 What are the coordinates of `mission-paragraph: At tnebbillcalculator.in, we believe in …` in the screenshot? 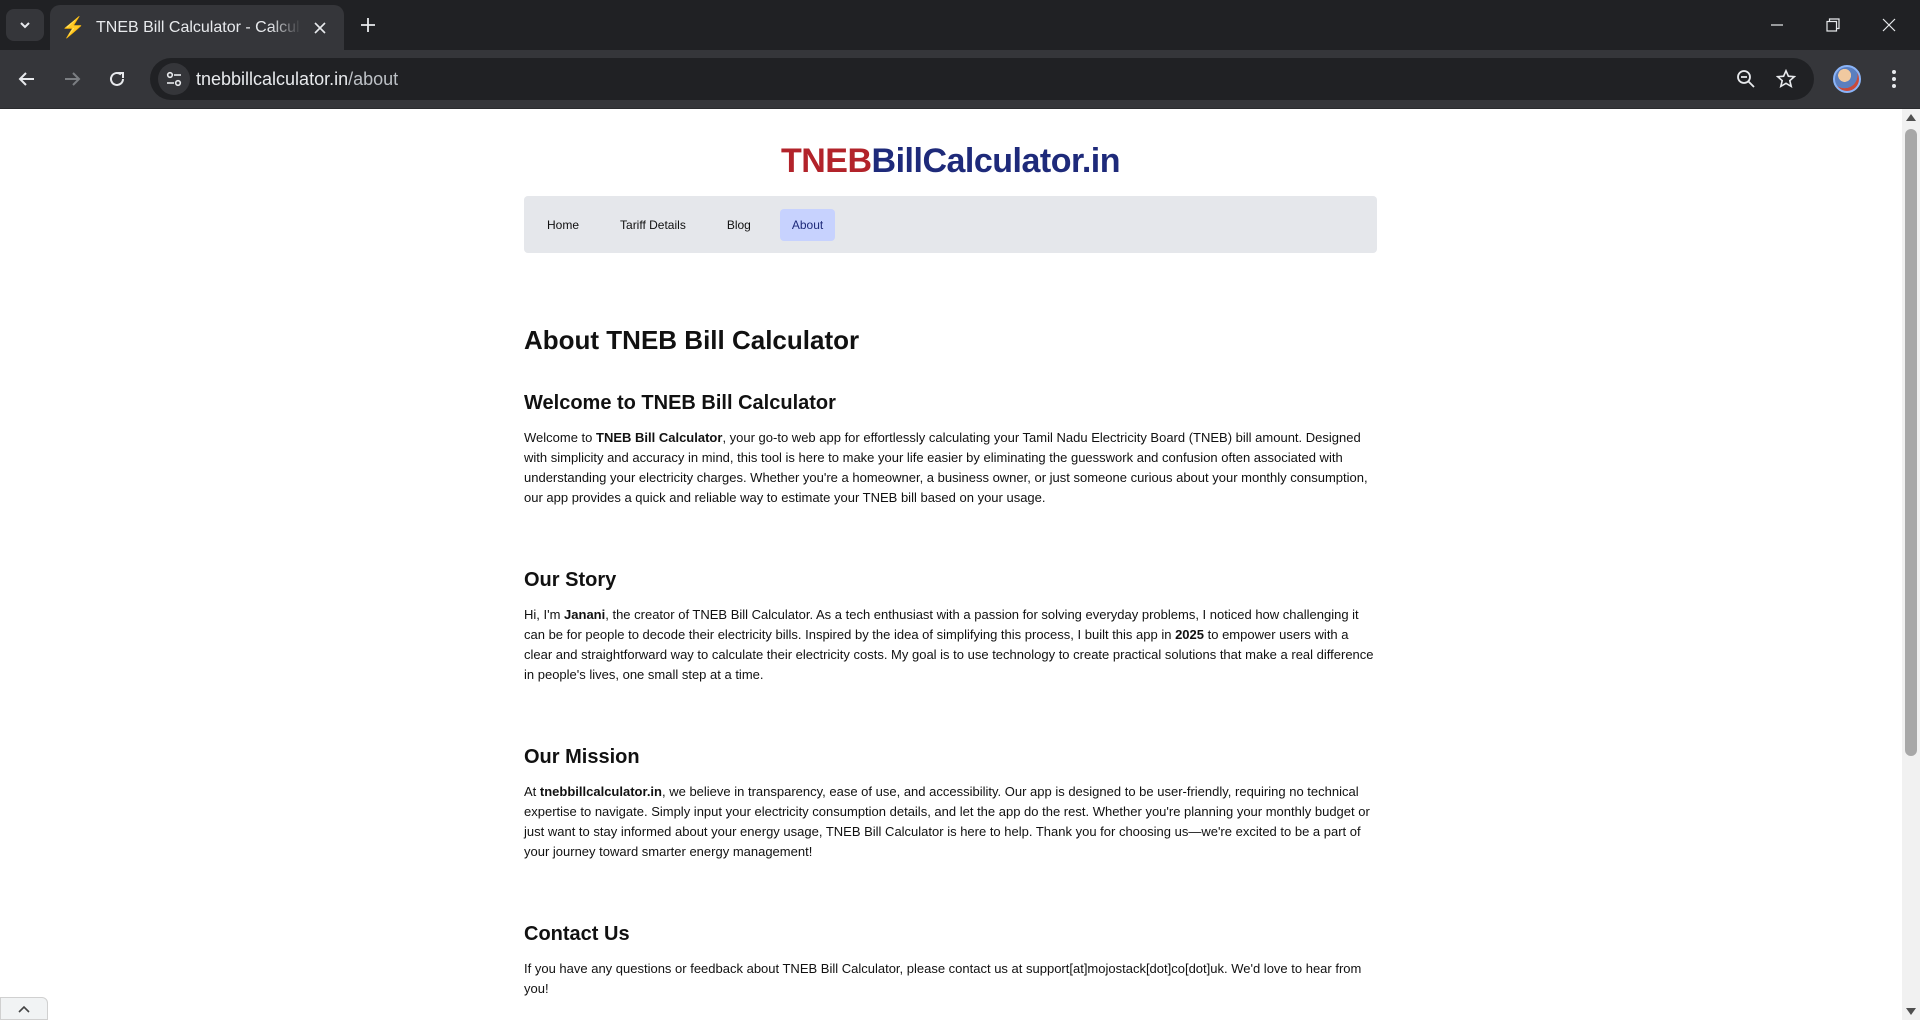 It's located at (947, 821).